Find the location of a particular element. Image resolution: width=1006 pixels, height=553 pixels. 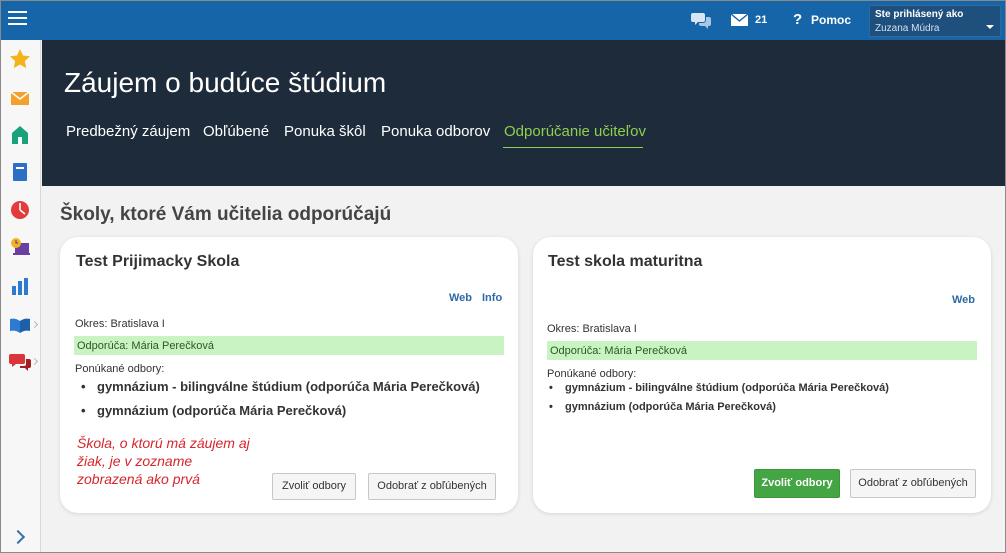

star-icon is located at coordinates (20, 59).